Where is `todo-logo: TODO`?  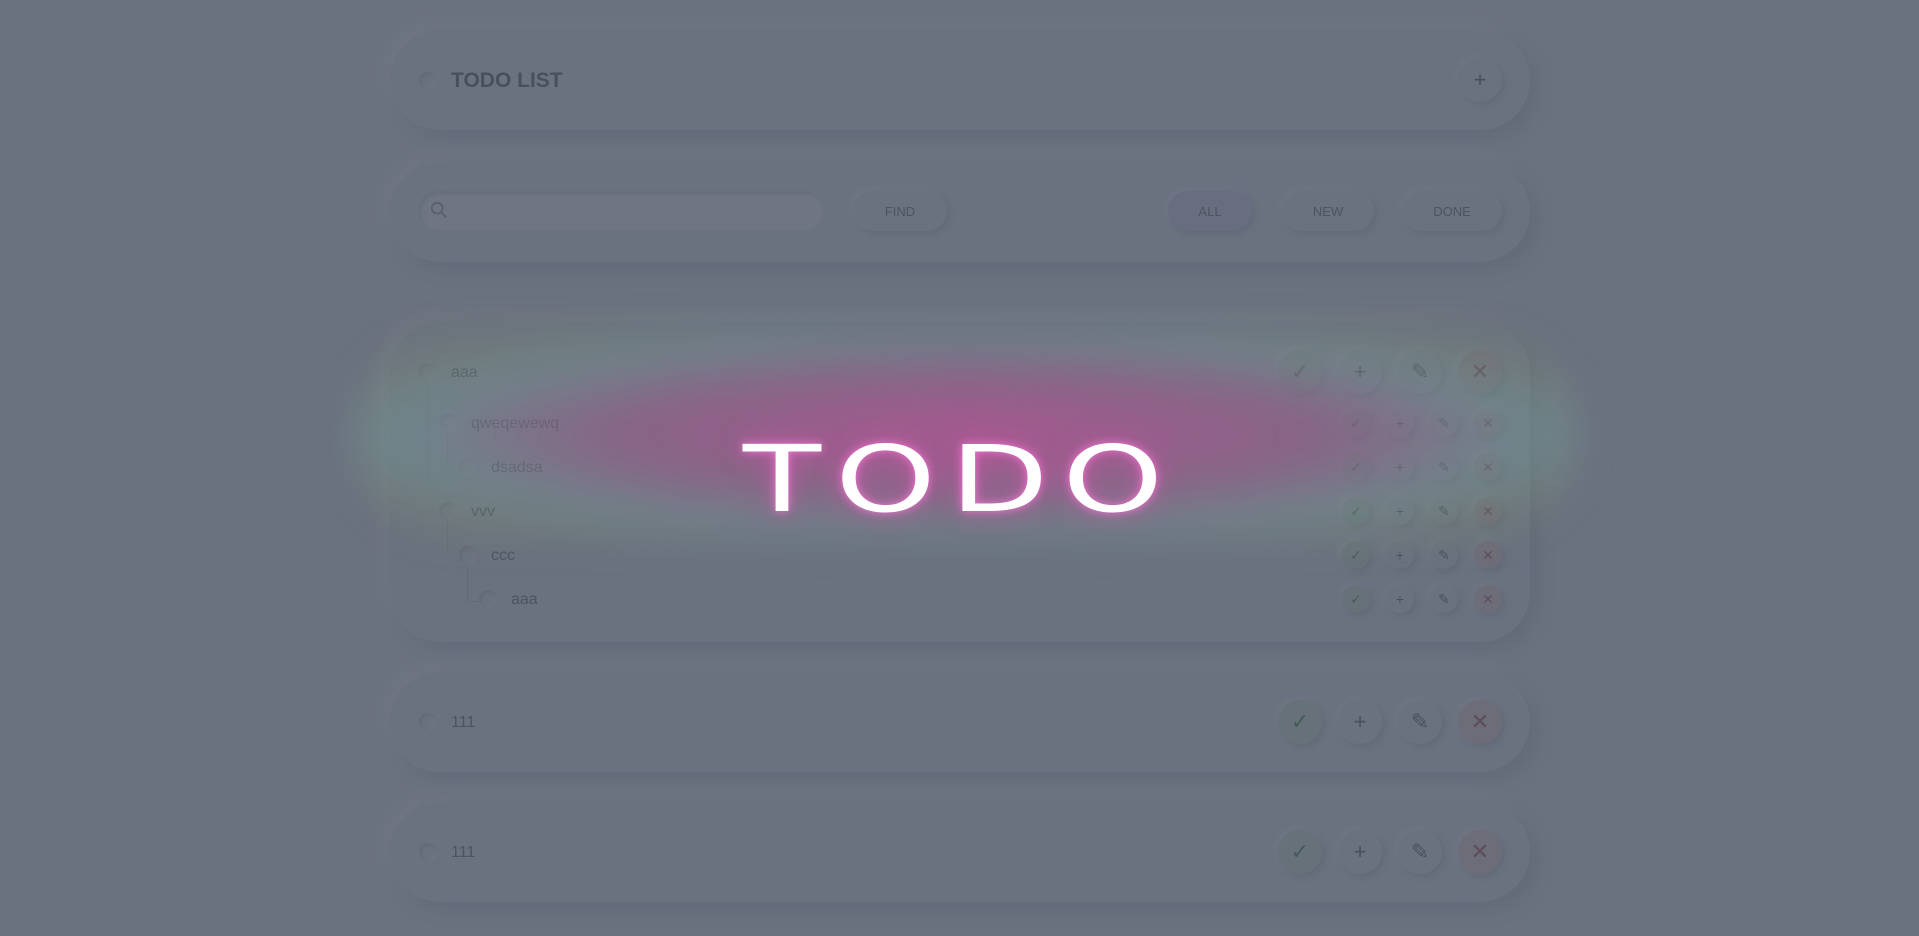 todo-logo: TODO is located at coordinates (960, 480).